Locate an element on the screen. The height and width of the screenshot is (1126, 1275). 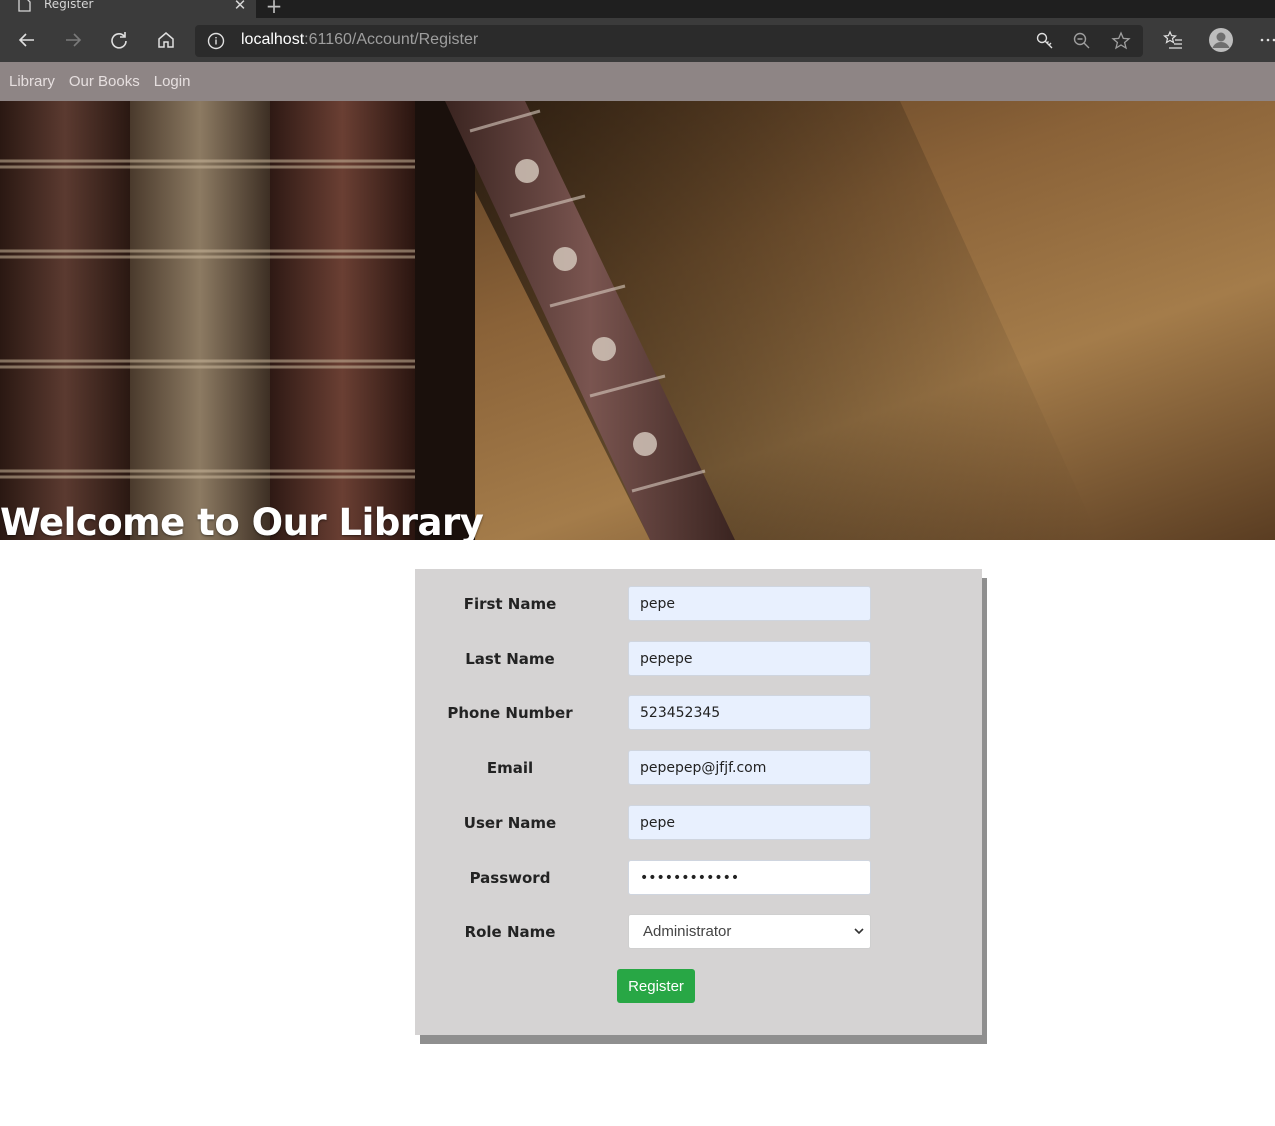
page-icon is located at coordinates (24, 6).